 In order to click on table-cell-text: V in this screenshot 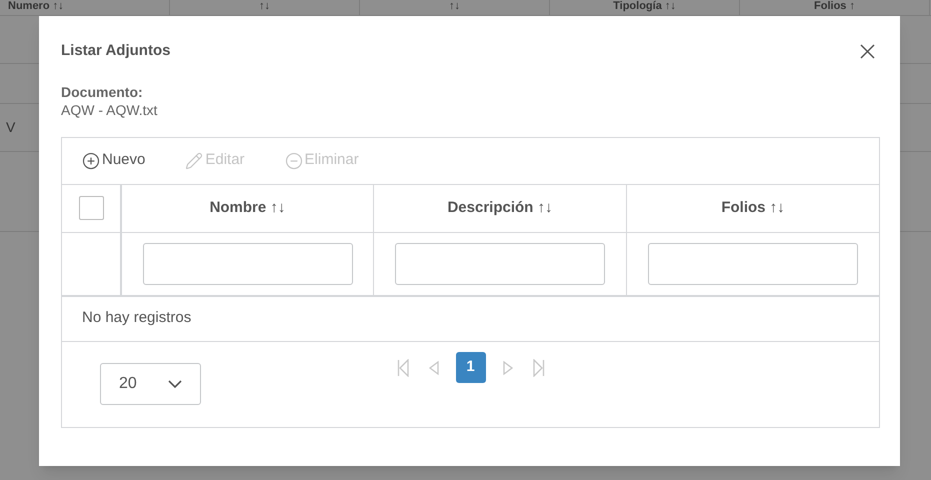, I will do `click(11, 127)`.